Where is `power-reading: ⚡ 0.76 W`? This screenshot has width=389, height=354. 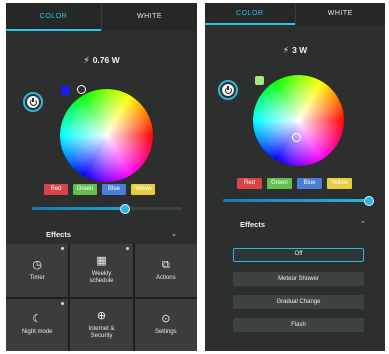
power-reading: ⚡ 0.76 W is located at coordinates (101, 60).